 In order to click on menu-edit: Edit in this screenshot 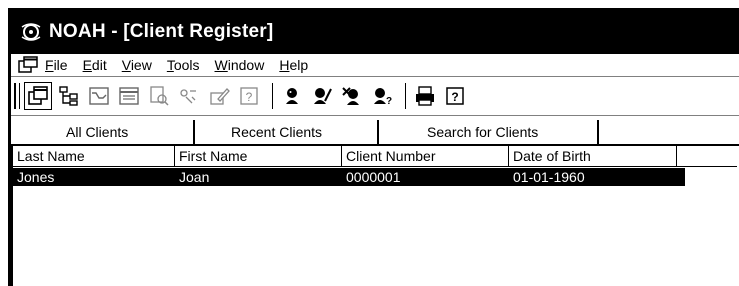, I will do `click(95, 65)`.